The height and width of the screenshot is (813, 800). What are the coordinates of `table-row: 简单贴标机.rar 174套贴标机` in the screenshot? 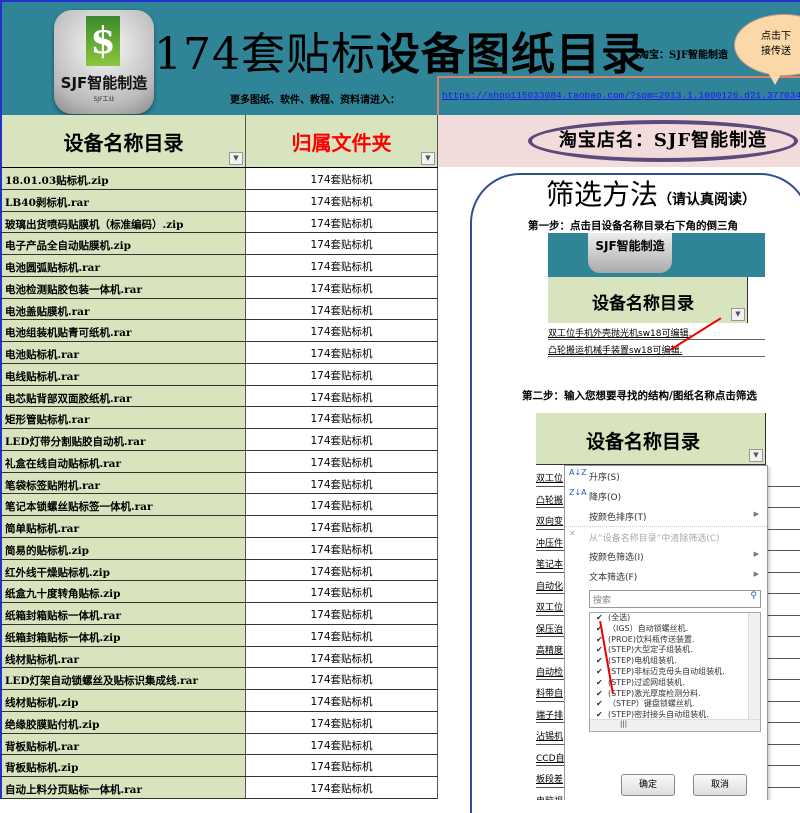 It's located at (220, 527).